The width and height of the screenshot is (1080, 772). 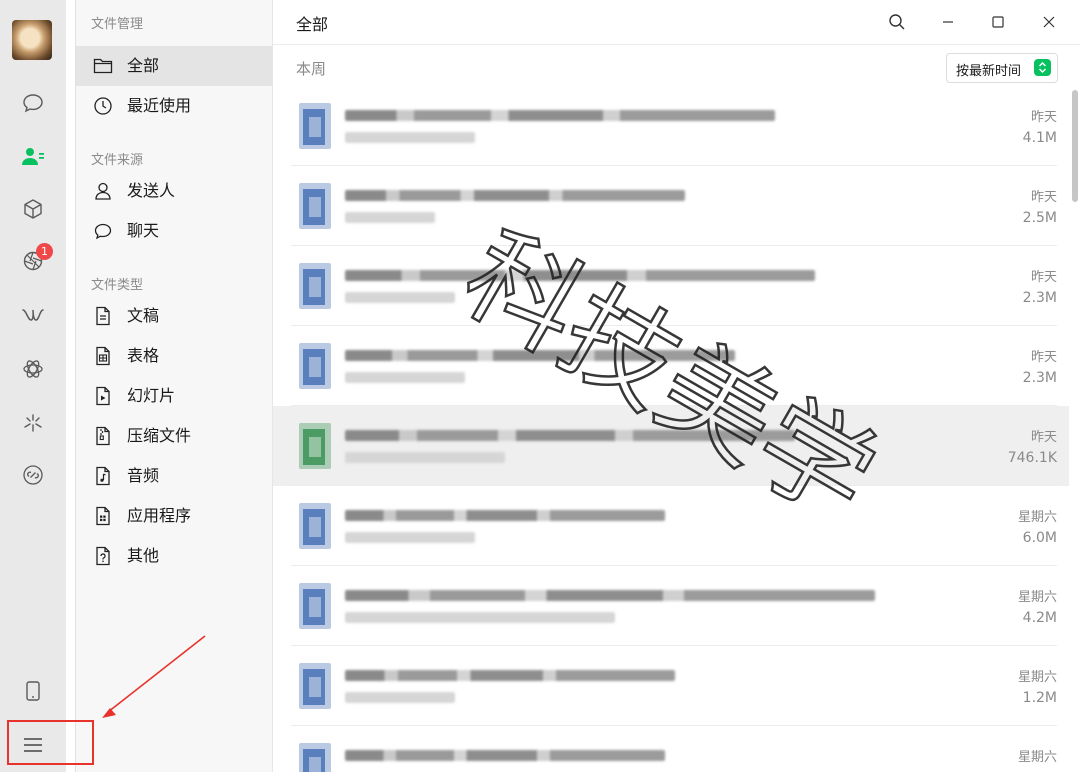 I want to click on sidebar-item-chat: 聊天, so click(x=174, y=231).